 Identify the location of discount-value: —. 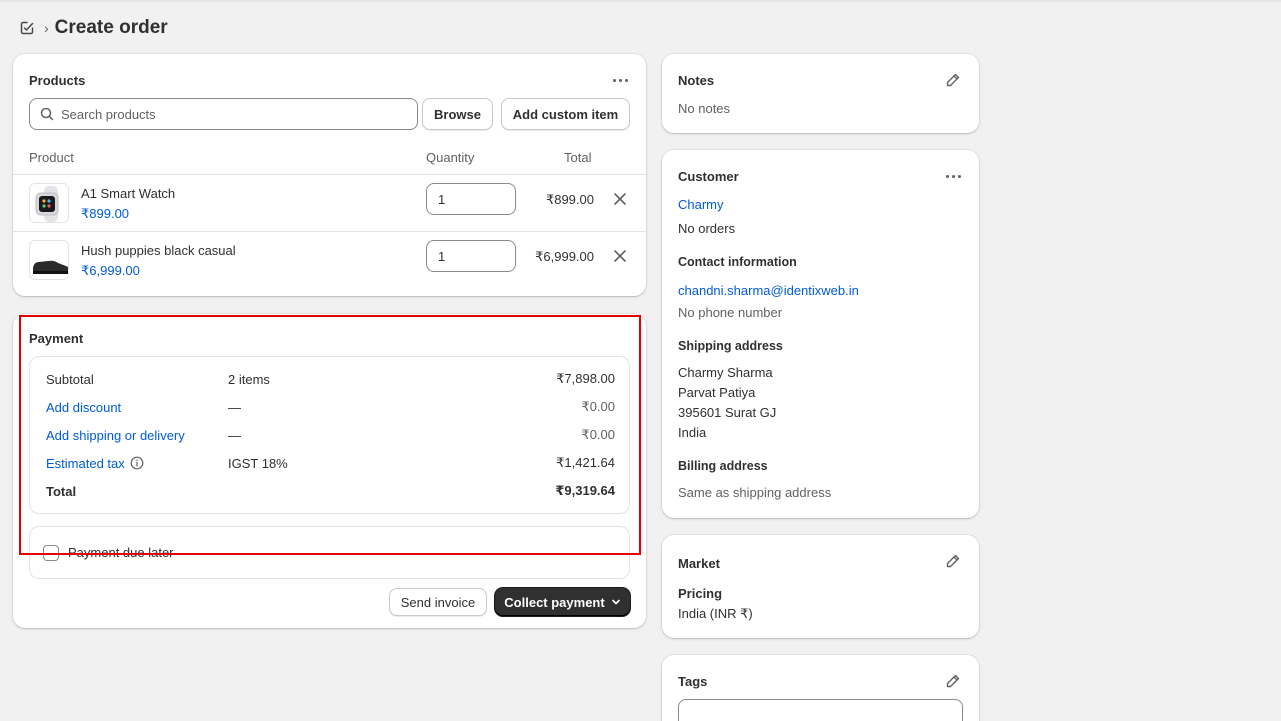
(234, 407).